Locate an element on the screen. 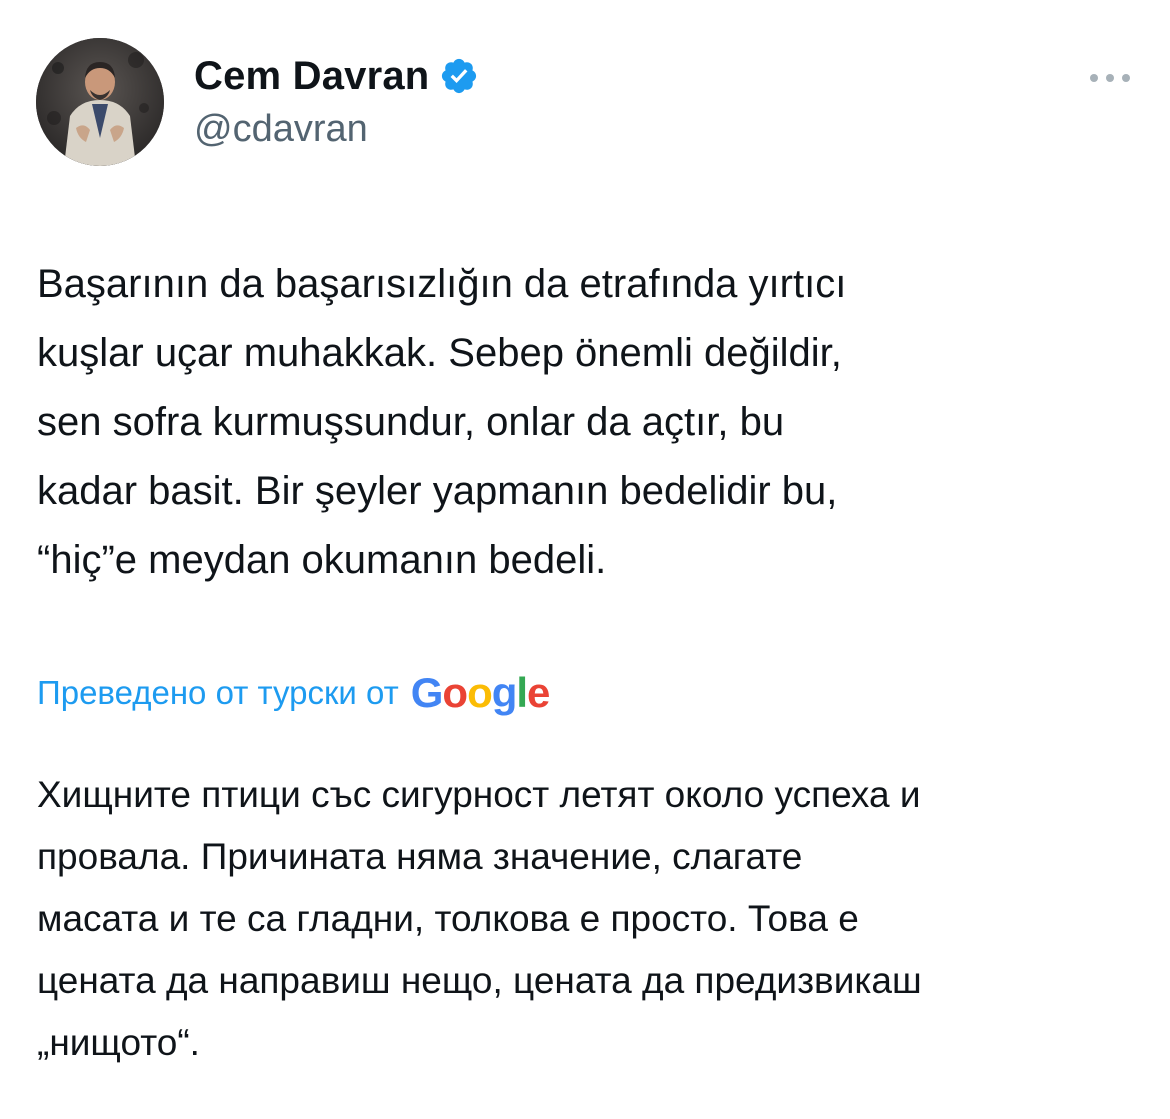  display-name: Cem Davran is located at coordinates (311, 76).